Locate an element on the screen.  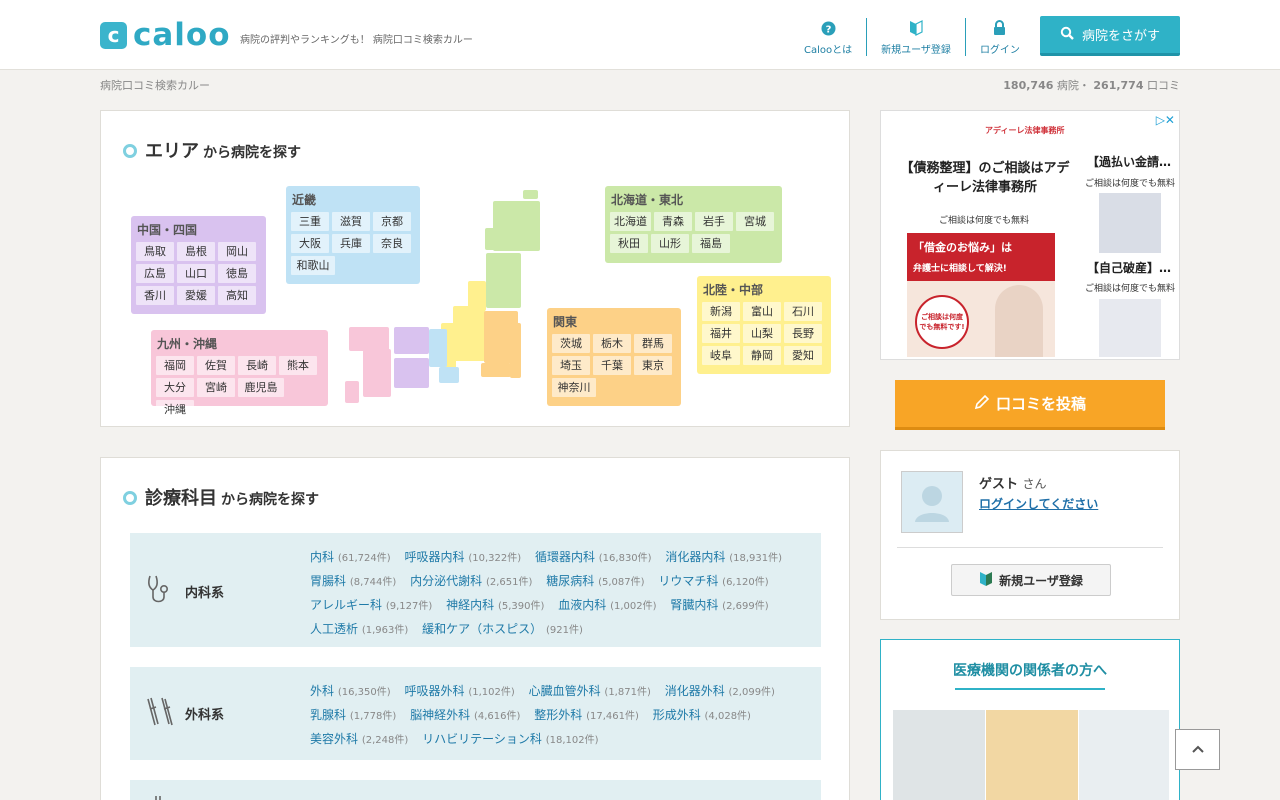
pref-iwate: 岩手 is located at coordinates (714, 221).